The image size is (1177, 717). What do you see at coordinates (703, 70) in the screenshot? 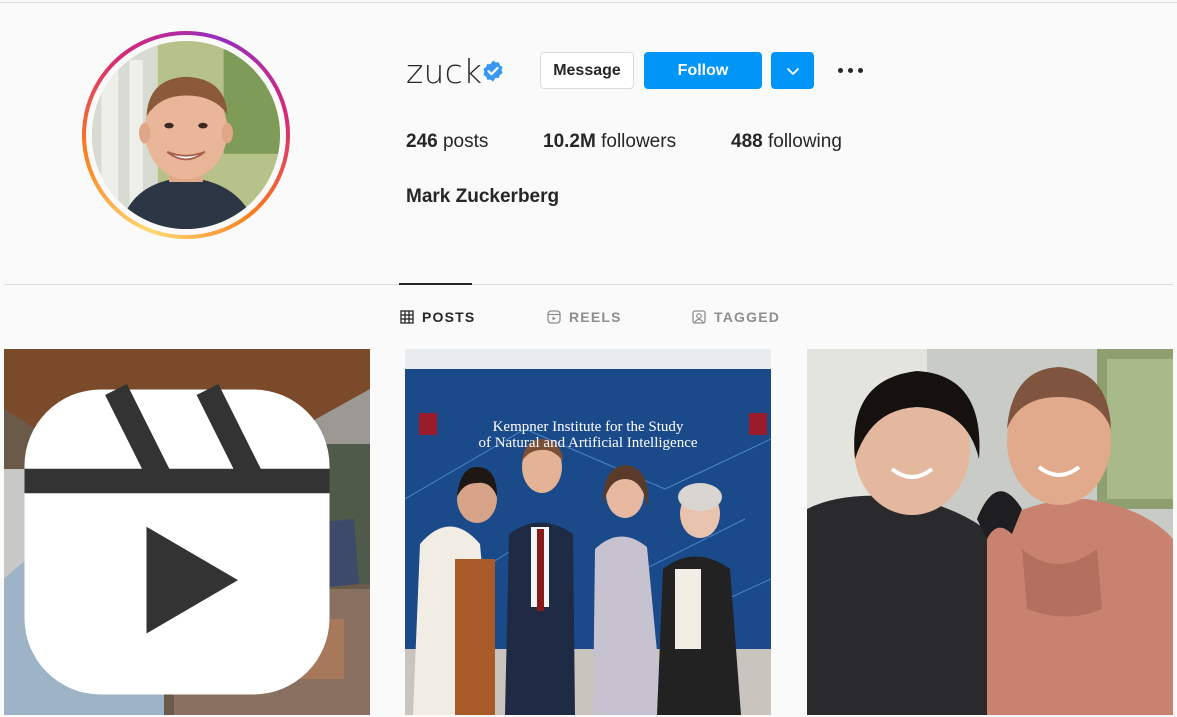
I see `follow-button: Follow` at bounding box center [703, 70].